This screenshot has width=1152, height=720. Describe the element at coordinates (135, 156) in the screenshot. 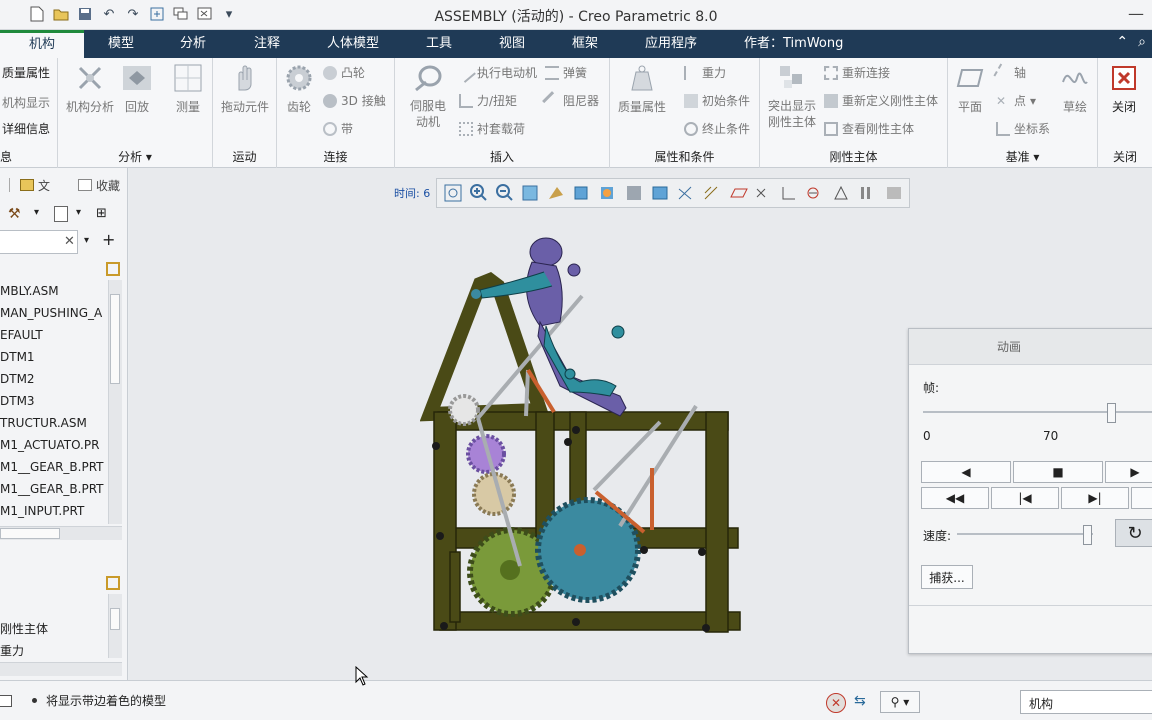

I see `group-label-analysis: 分析 ▾` at that location.